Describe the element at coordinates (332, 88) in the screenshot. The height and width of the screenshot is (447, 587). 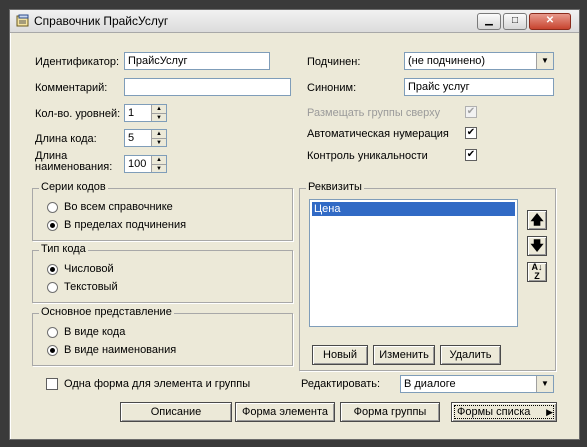
I see `synonym-label: Синоним:` at that location.